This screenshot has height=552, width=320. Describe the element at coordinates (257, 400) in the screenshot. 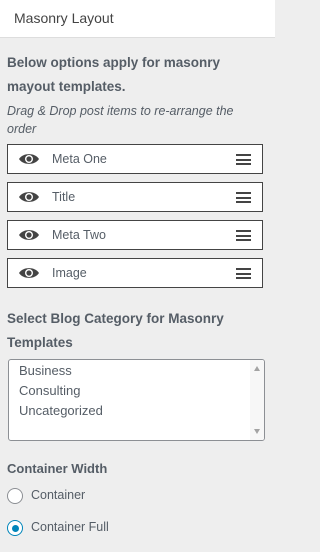

I see `listbox-scrollbar` at that location.